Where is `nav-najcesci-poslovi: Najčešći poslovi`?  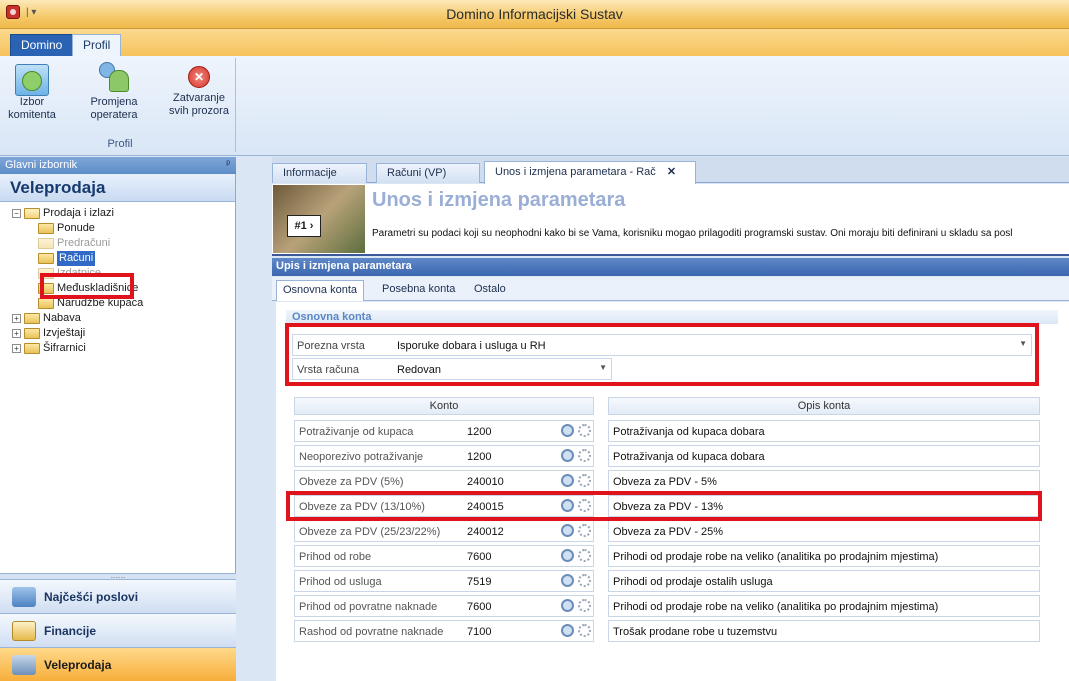 nav-najcesci-poslovi: Najčešći poslovi is located at coordinates (118, 596).